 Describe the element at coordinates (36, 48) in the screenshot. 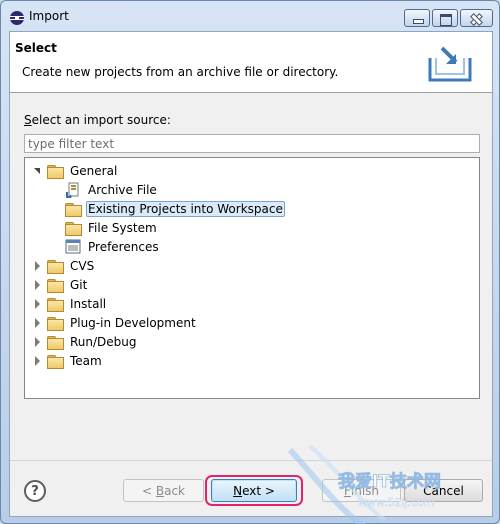

I see `page-title: Select` at that location.